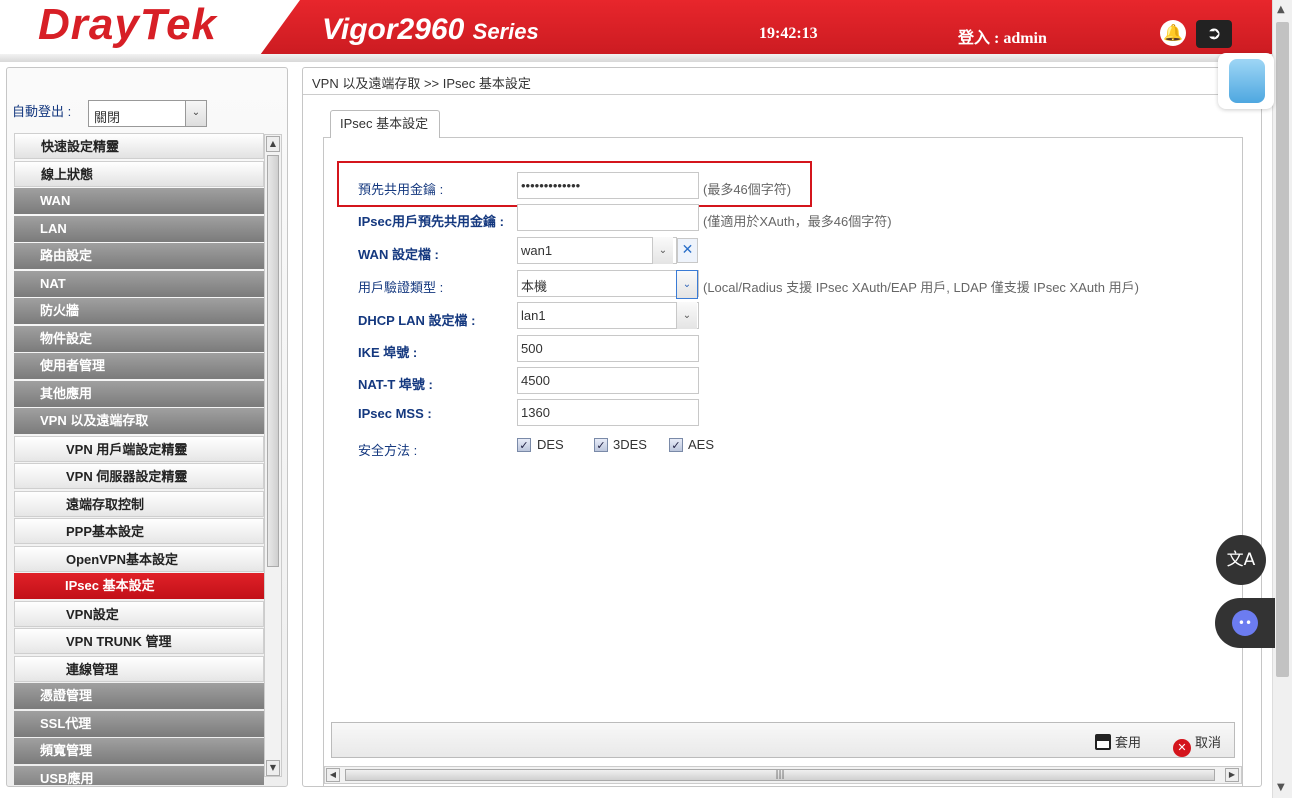  I want to click on cancel-button: ✕ 取消, so click(1197, 744).